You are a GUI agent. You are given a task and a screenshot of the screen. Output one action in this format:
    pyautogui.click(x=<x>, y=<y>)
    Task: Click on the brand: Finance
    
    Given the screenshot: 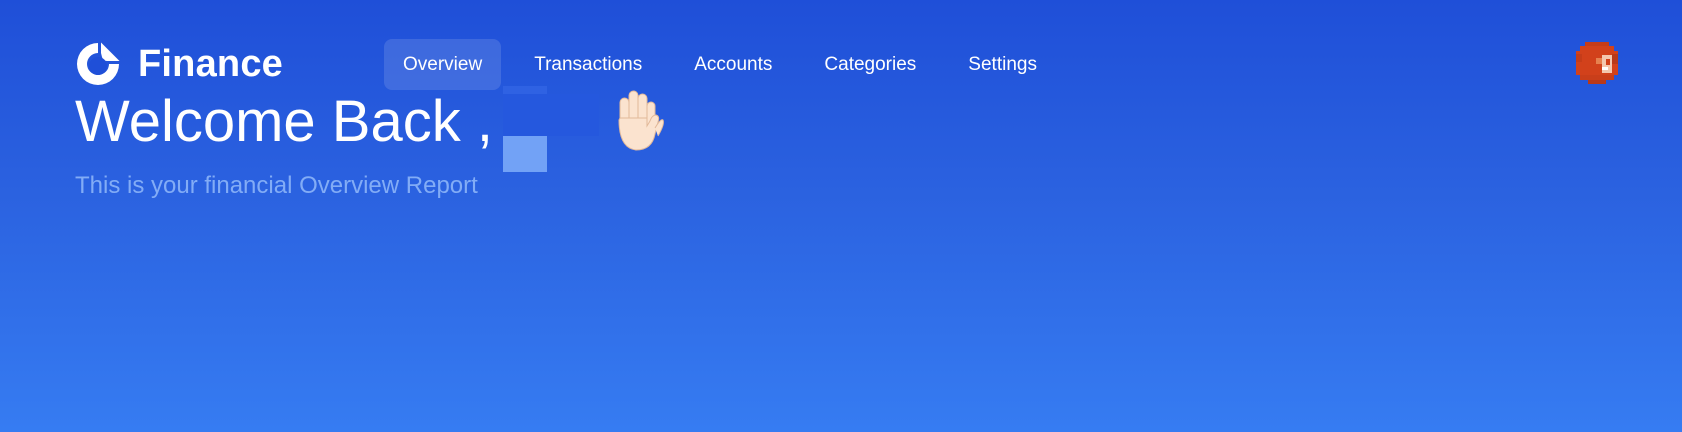 What is the action you would take?
    pyautogui.click(x=179, y=64)
    